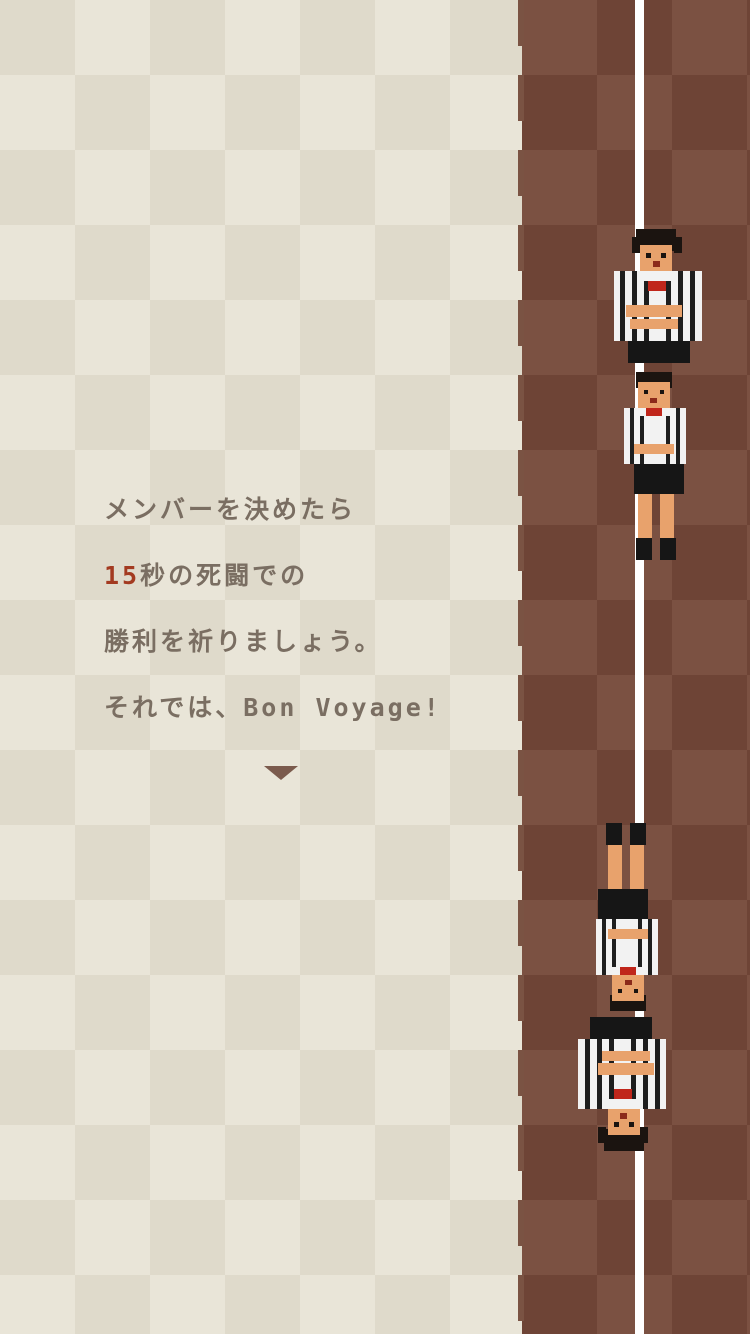 This screenshot has height=1334, width=750. I want to click on player-top-front, so click(658, 296).